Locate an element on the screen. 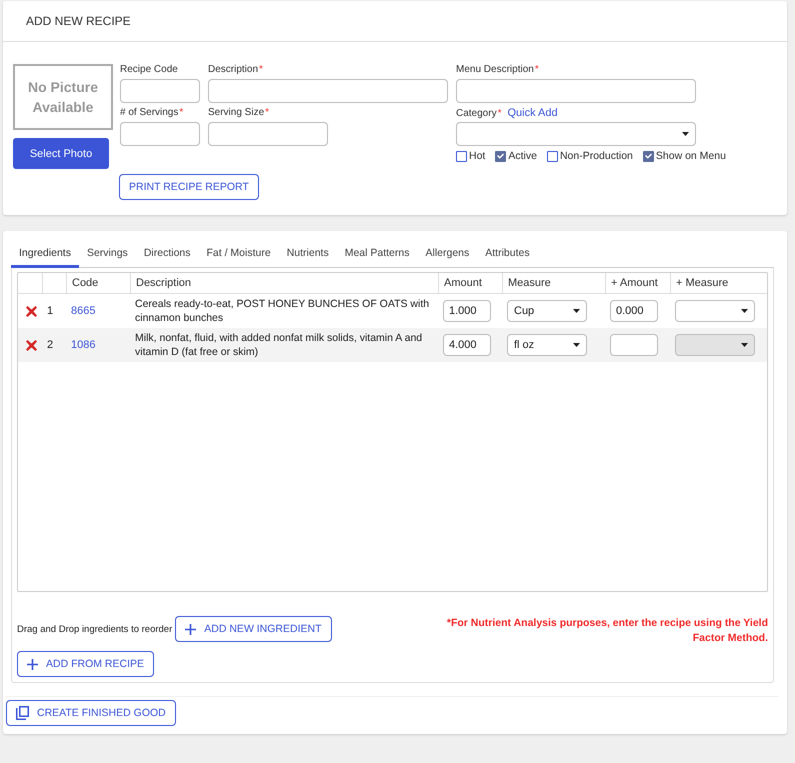 The height and width of the screenshot is (763, 795). page-title: ADD NEW RECIPE is located at coordinates (78, 21).